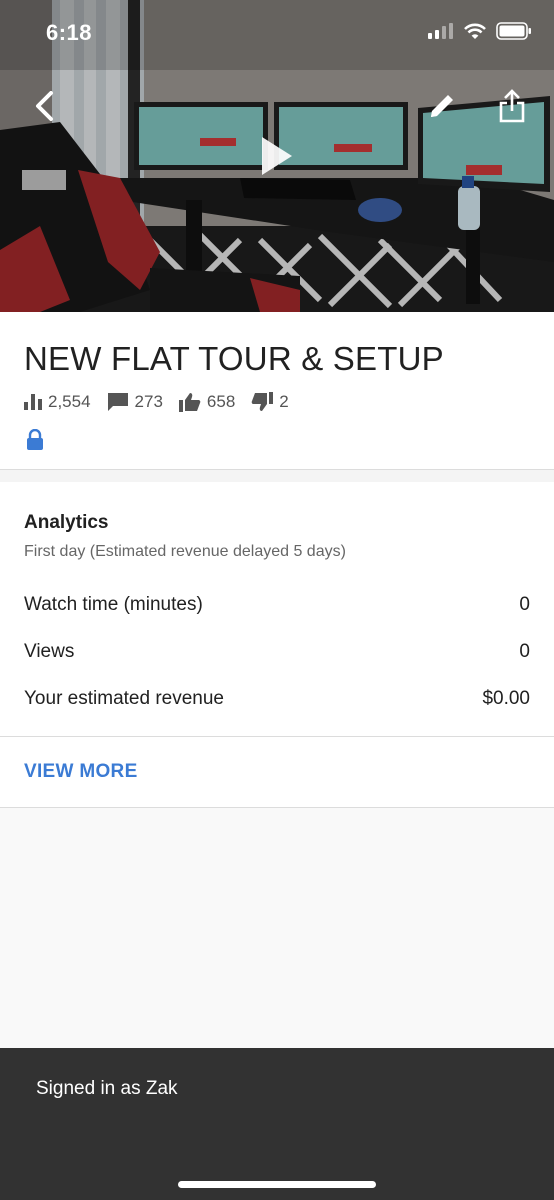 The width and height of the screenshot is (554, 1200). I want to click on divider, so click(277, 736).